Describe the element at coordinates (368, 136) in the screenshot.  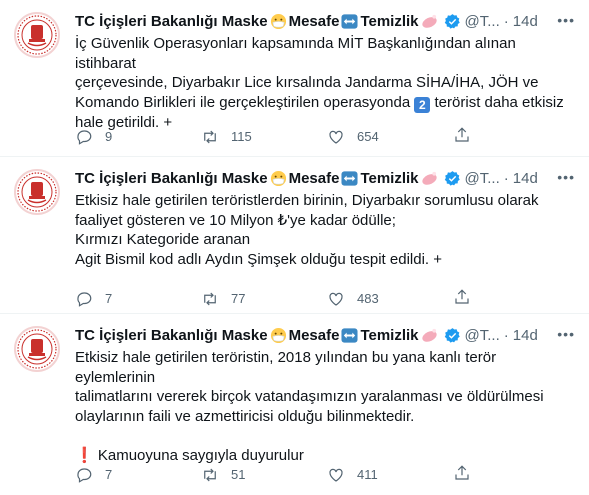
I see `like-count: 654` at that location.